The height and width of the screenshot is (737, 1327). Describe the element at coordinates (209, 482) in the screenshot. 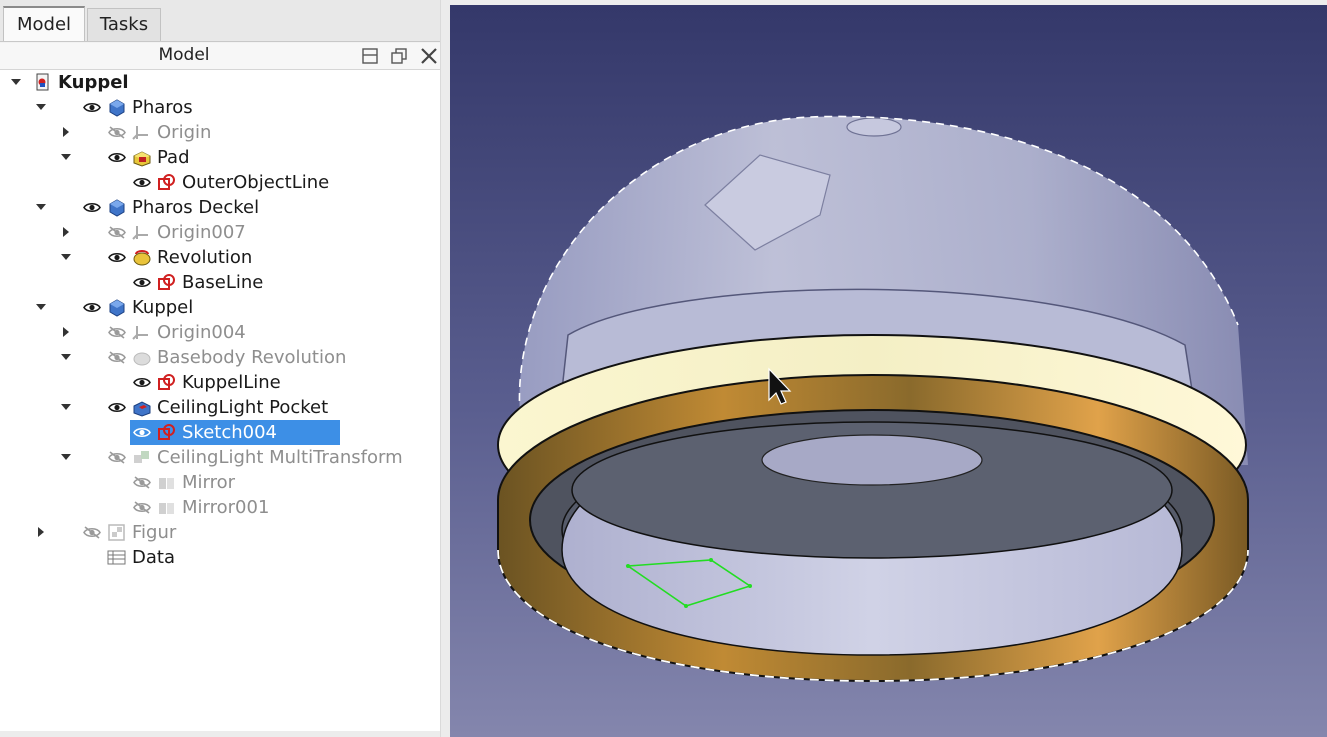

I see `tree-item-label: Mirror` at that location.